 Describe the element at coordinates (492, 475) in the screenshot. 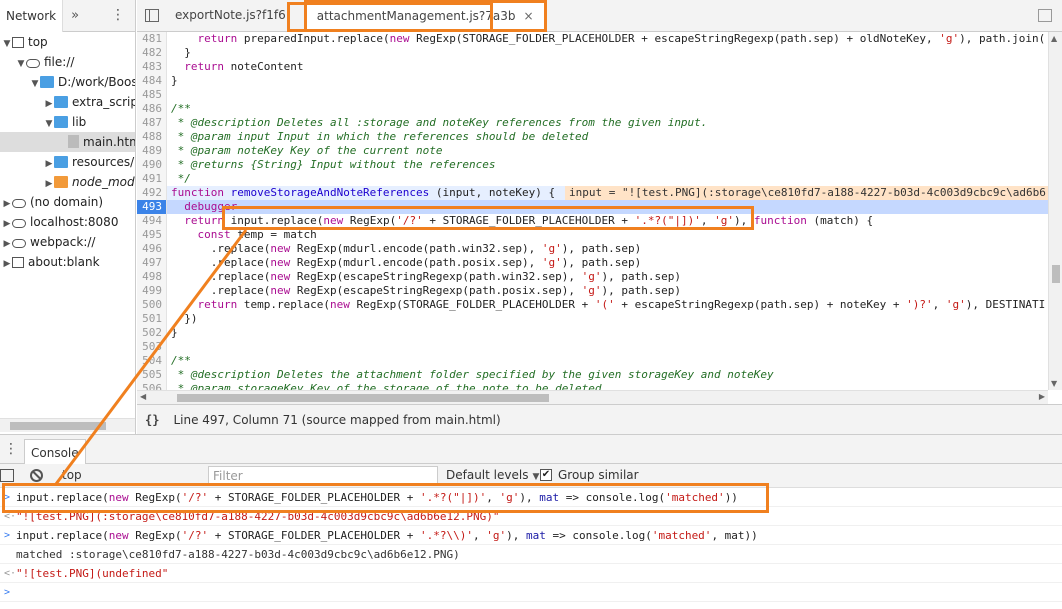

I see `log-levels-dropdown: Default levels ▼` at that location.